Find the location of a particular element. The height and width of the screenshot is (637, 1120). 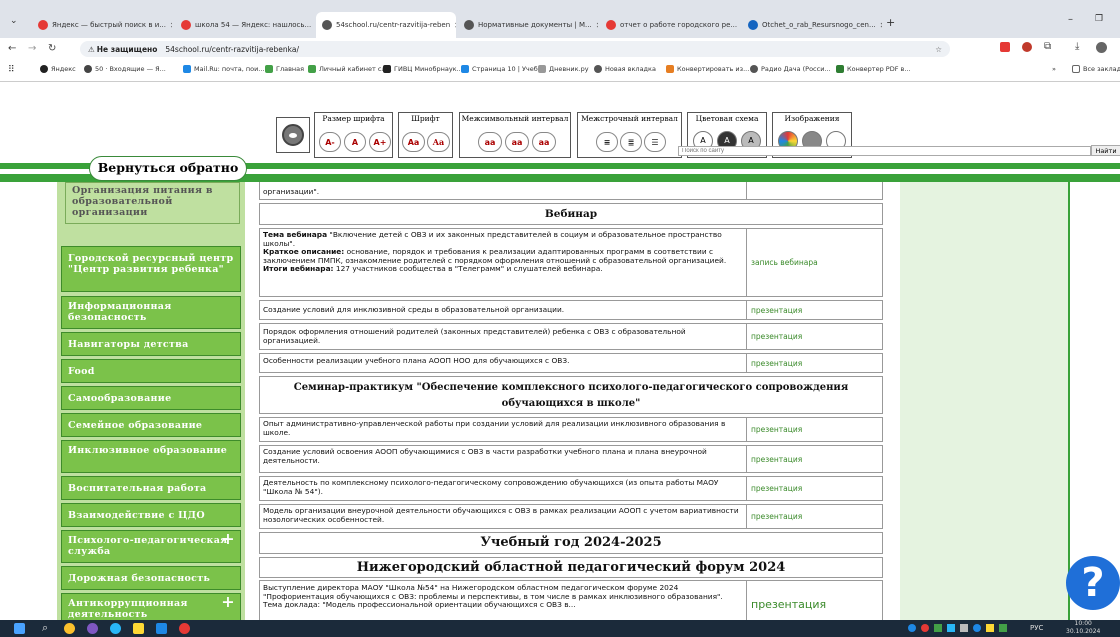

tab-search-button: ⌄ is located at coordinates (14, 21).